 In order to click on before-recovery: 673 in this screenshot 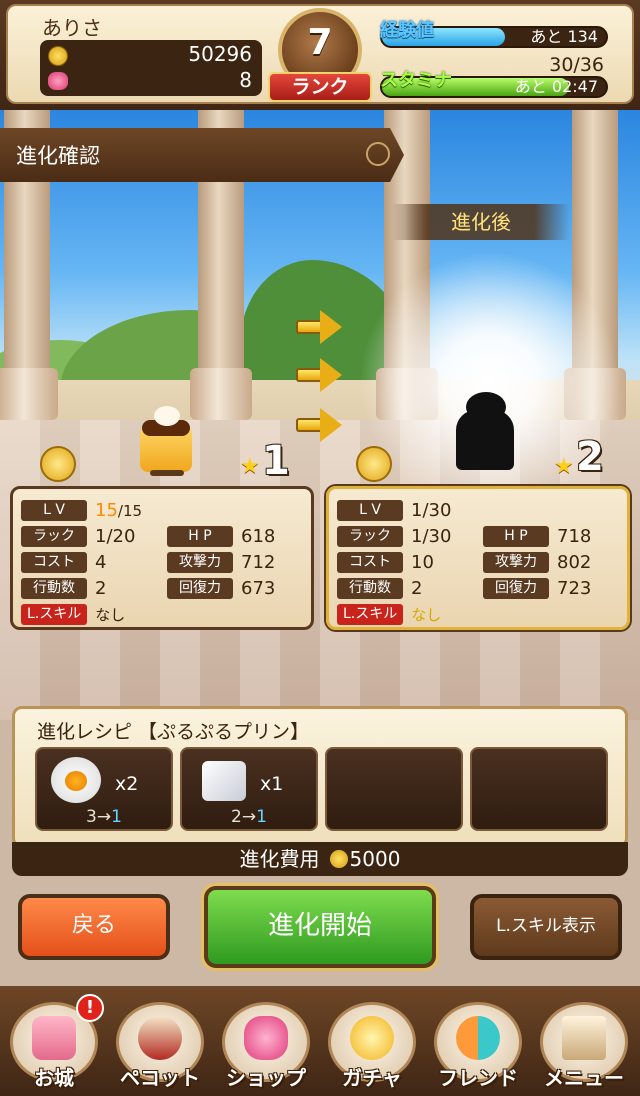, I will do `click(258, 588)`.